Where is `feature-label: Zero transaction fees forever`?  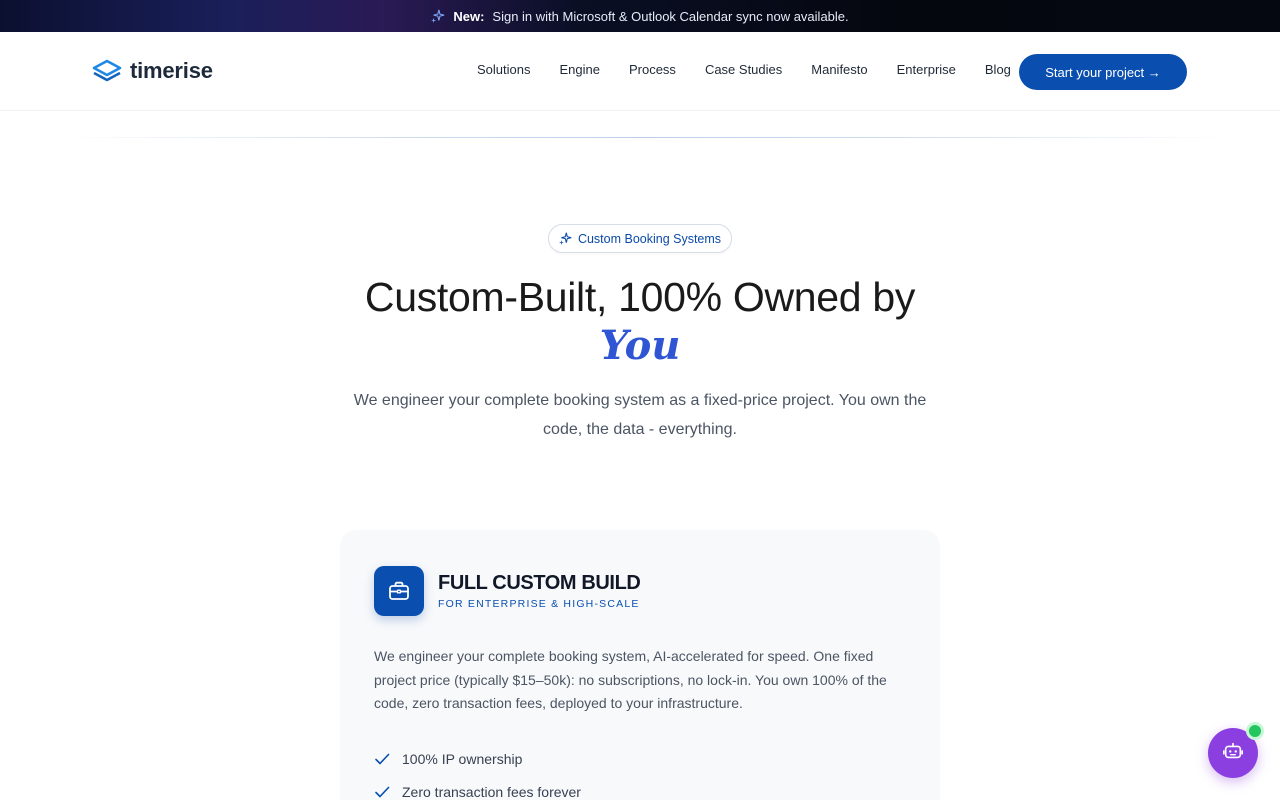
feature-label: Zero transaction fees forever is located at coordinates (491, 792).